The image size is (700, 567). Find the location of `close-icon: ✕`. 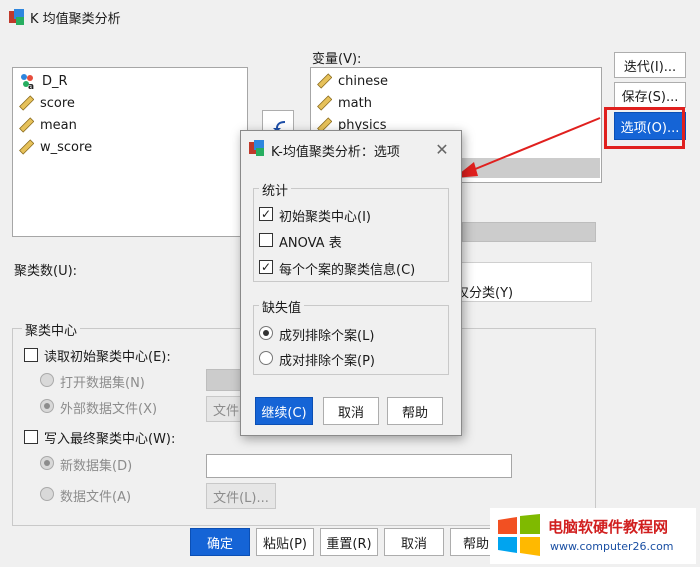

close-icon: ✕ is located at coordinates (442, 149).